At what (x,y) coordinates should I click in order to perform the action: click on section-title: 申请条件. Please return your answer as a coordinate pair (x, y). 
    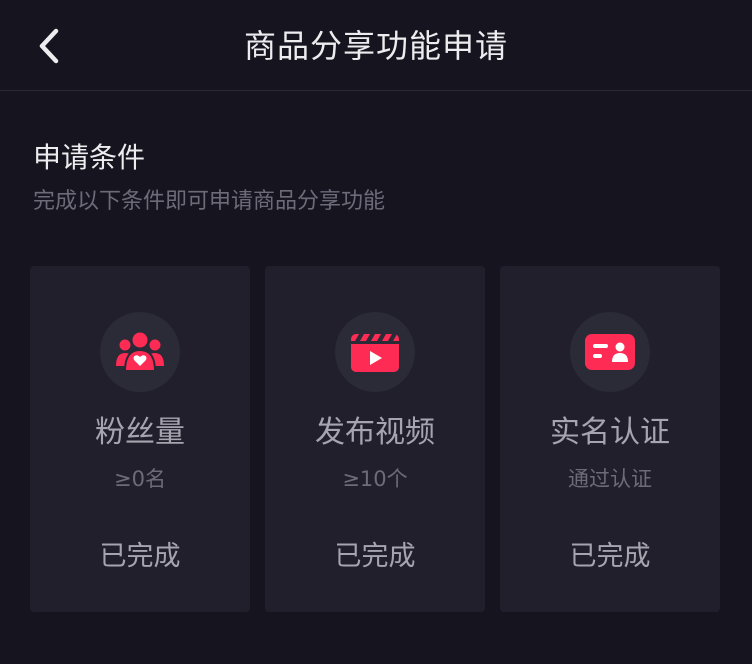
    Looking at the image, I should click on (89, 157).